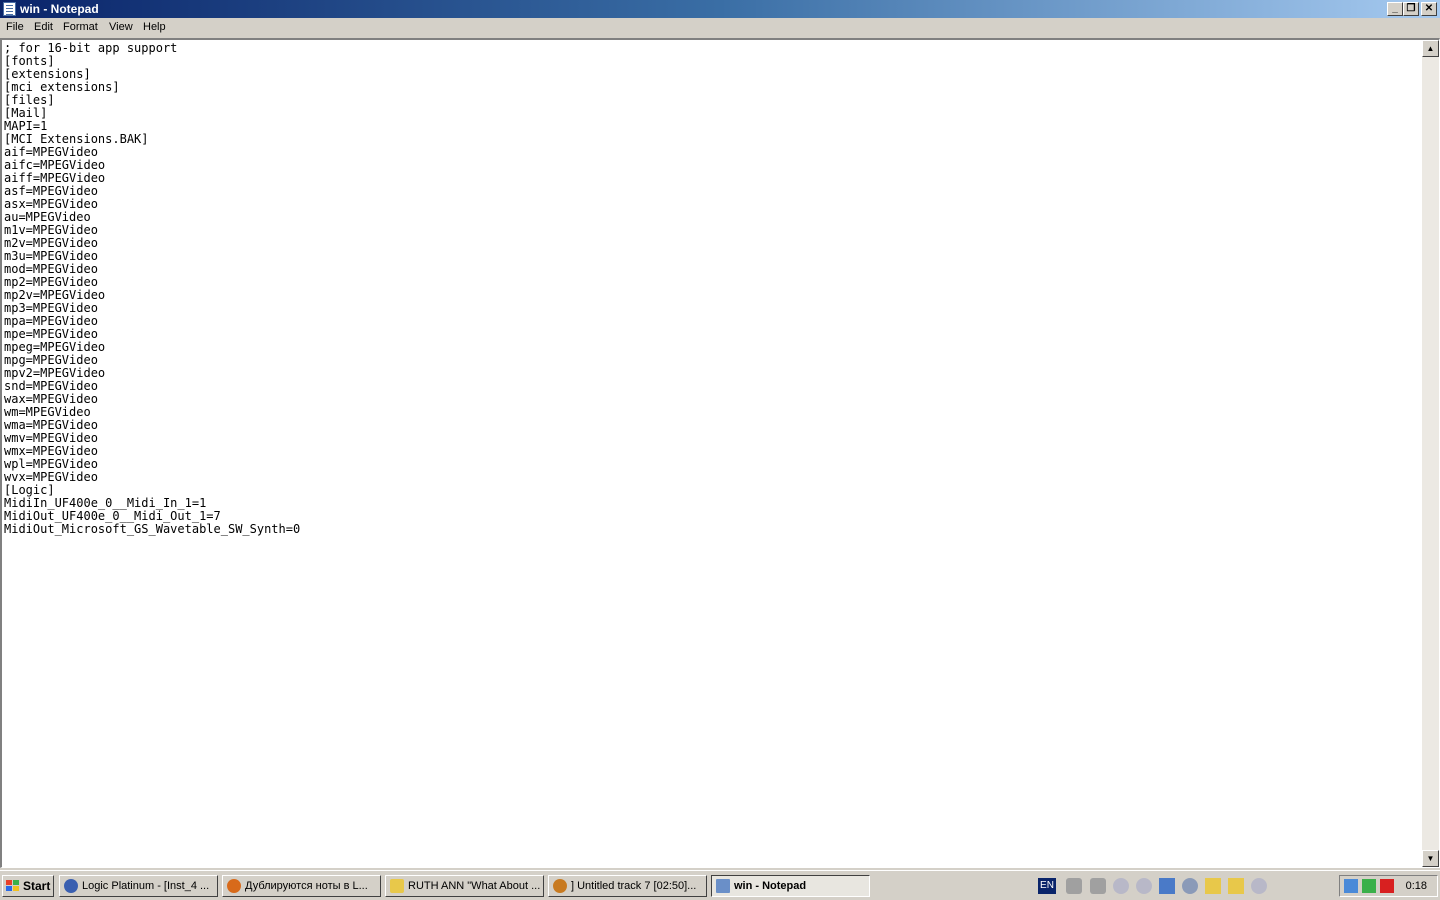  Describe the element at coordinates (71, 886) in the screenshot. I see `logic-icon` at that location.